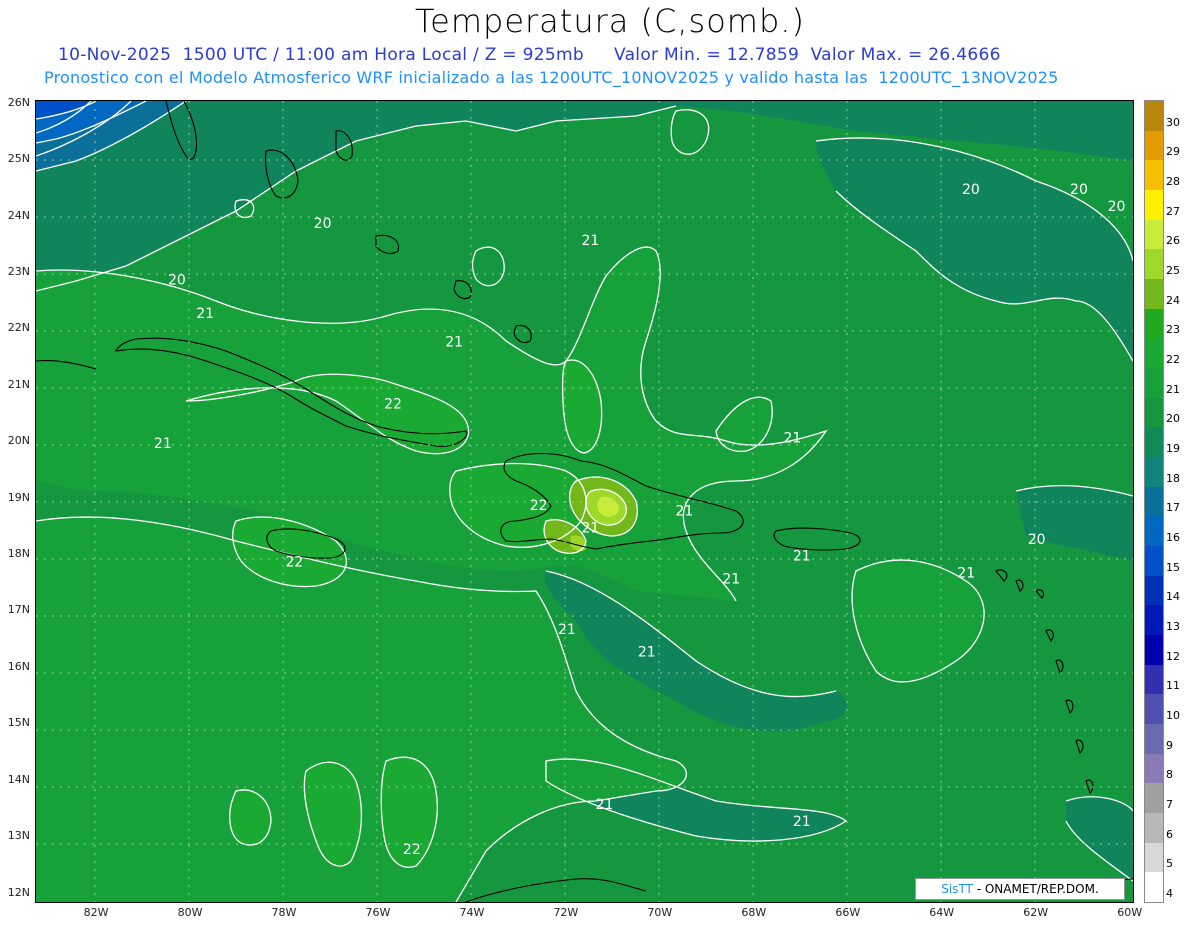 This screenshot has height=927, width=1200. I want to click on y-tick-label: 12N, so click(18, 892).